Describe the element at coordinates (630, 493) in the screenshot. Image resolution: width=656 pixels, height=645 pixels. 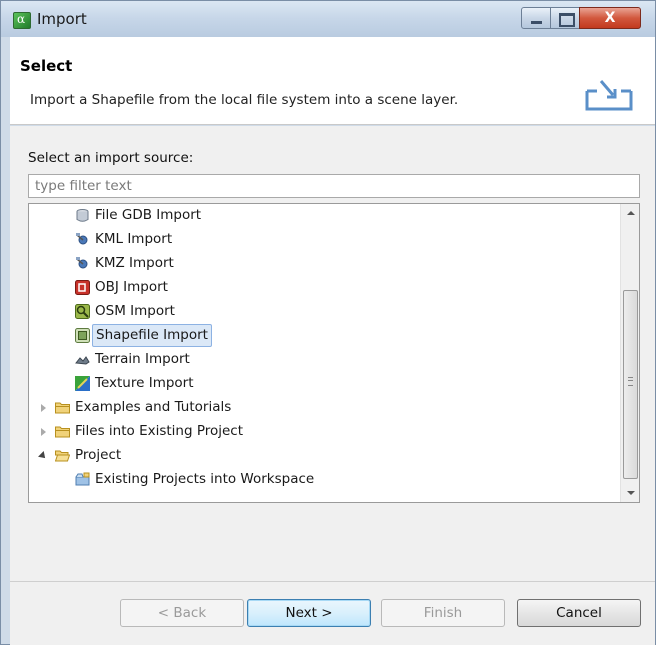
I see `scroll-down-icon` at that location.